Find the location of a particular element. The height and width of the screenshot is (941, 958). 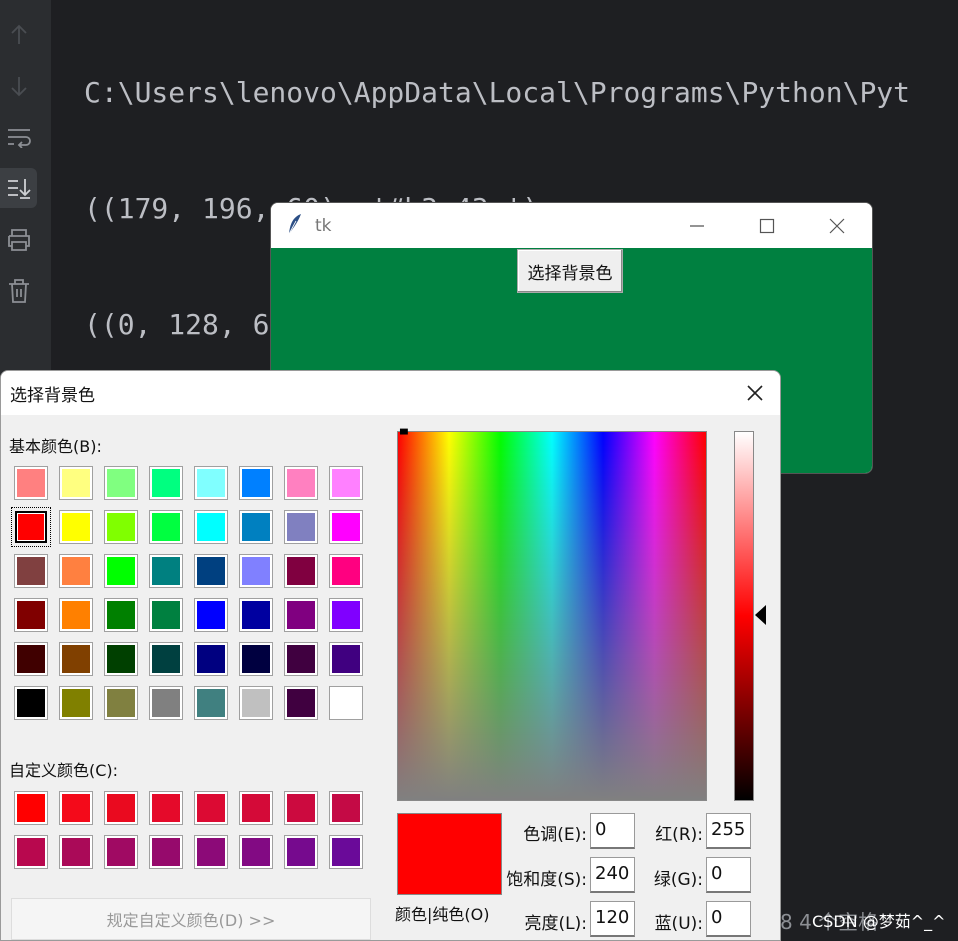

luminance-field: 120 is located at coordinates (612, 919).